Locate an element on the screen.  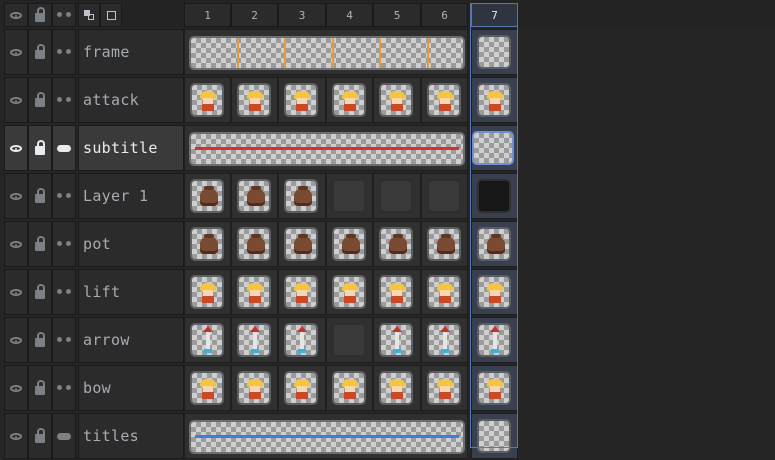
layer-row-attack: attack is located at coordinates (387, 100).